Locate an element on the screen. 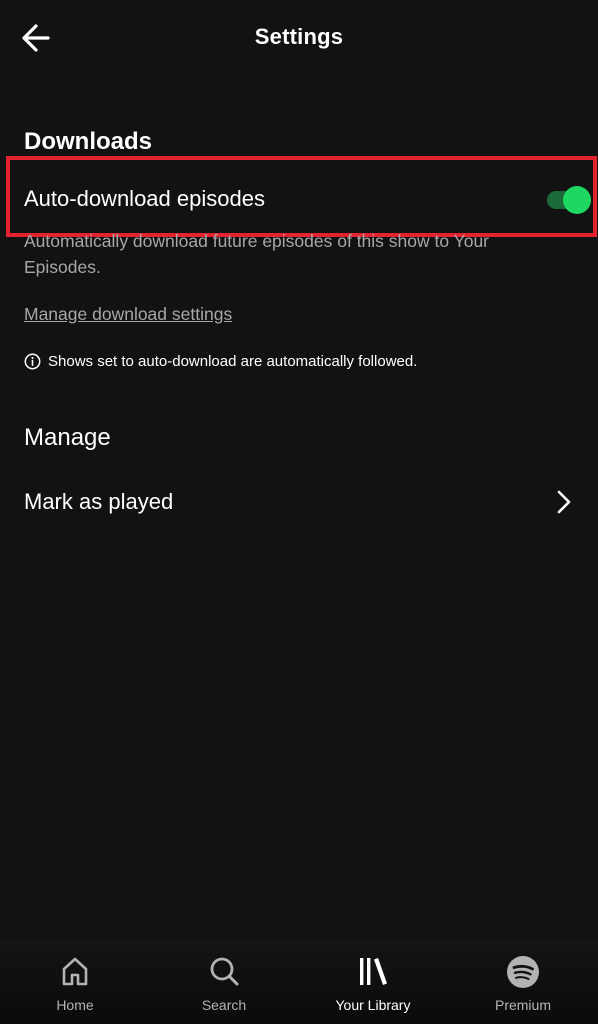 This screenshot has height=1024, width=598. bottom-nav: Home Search Your Library Premium is located at coordinates (299, 982).